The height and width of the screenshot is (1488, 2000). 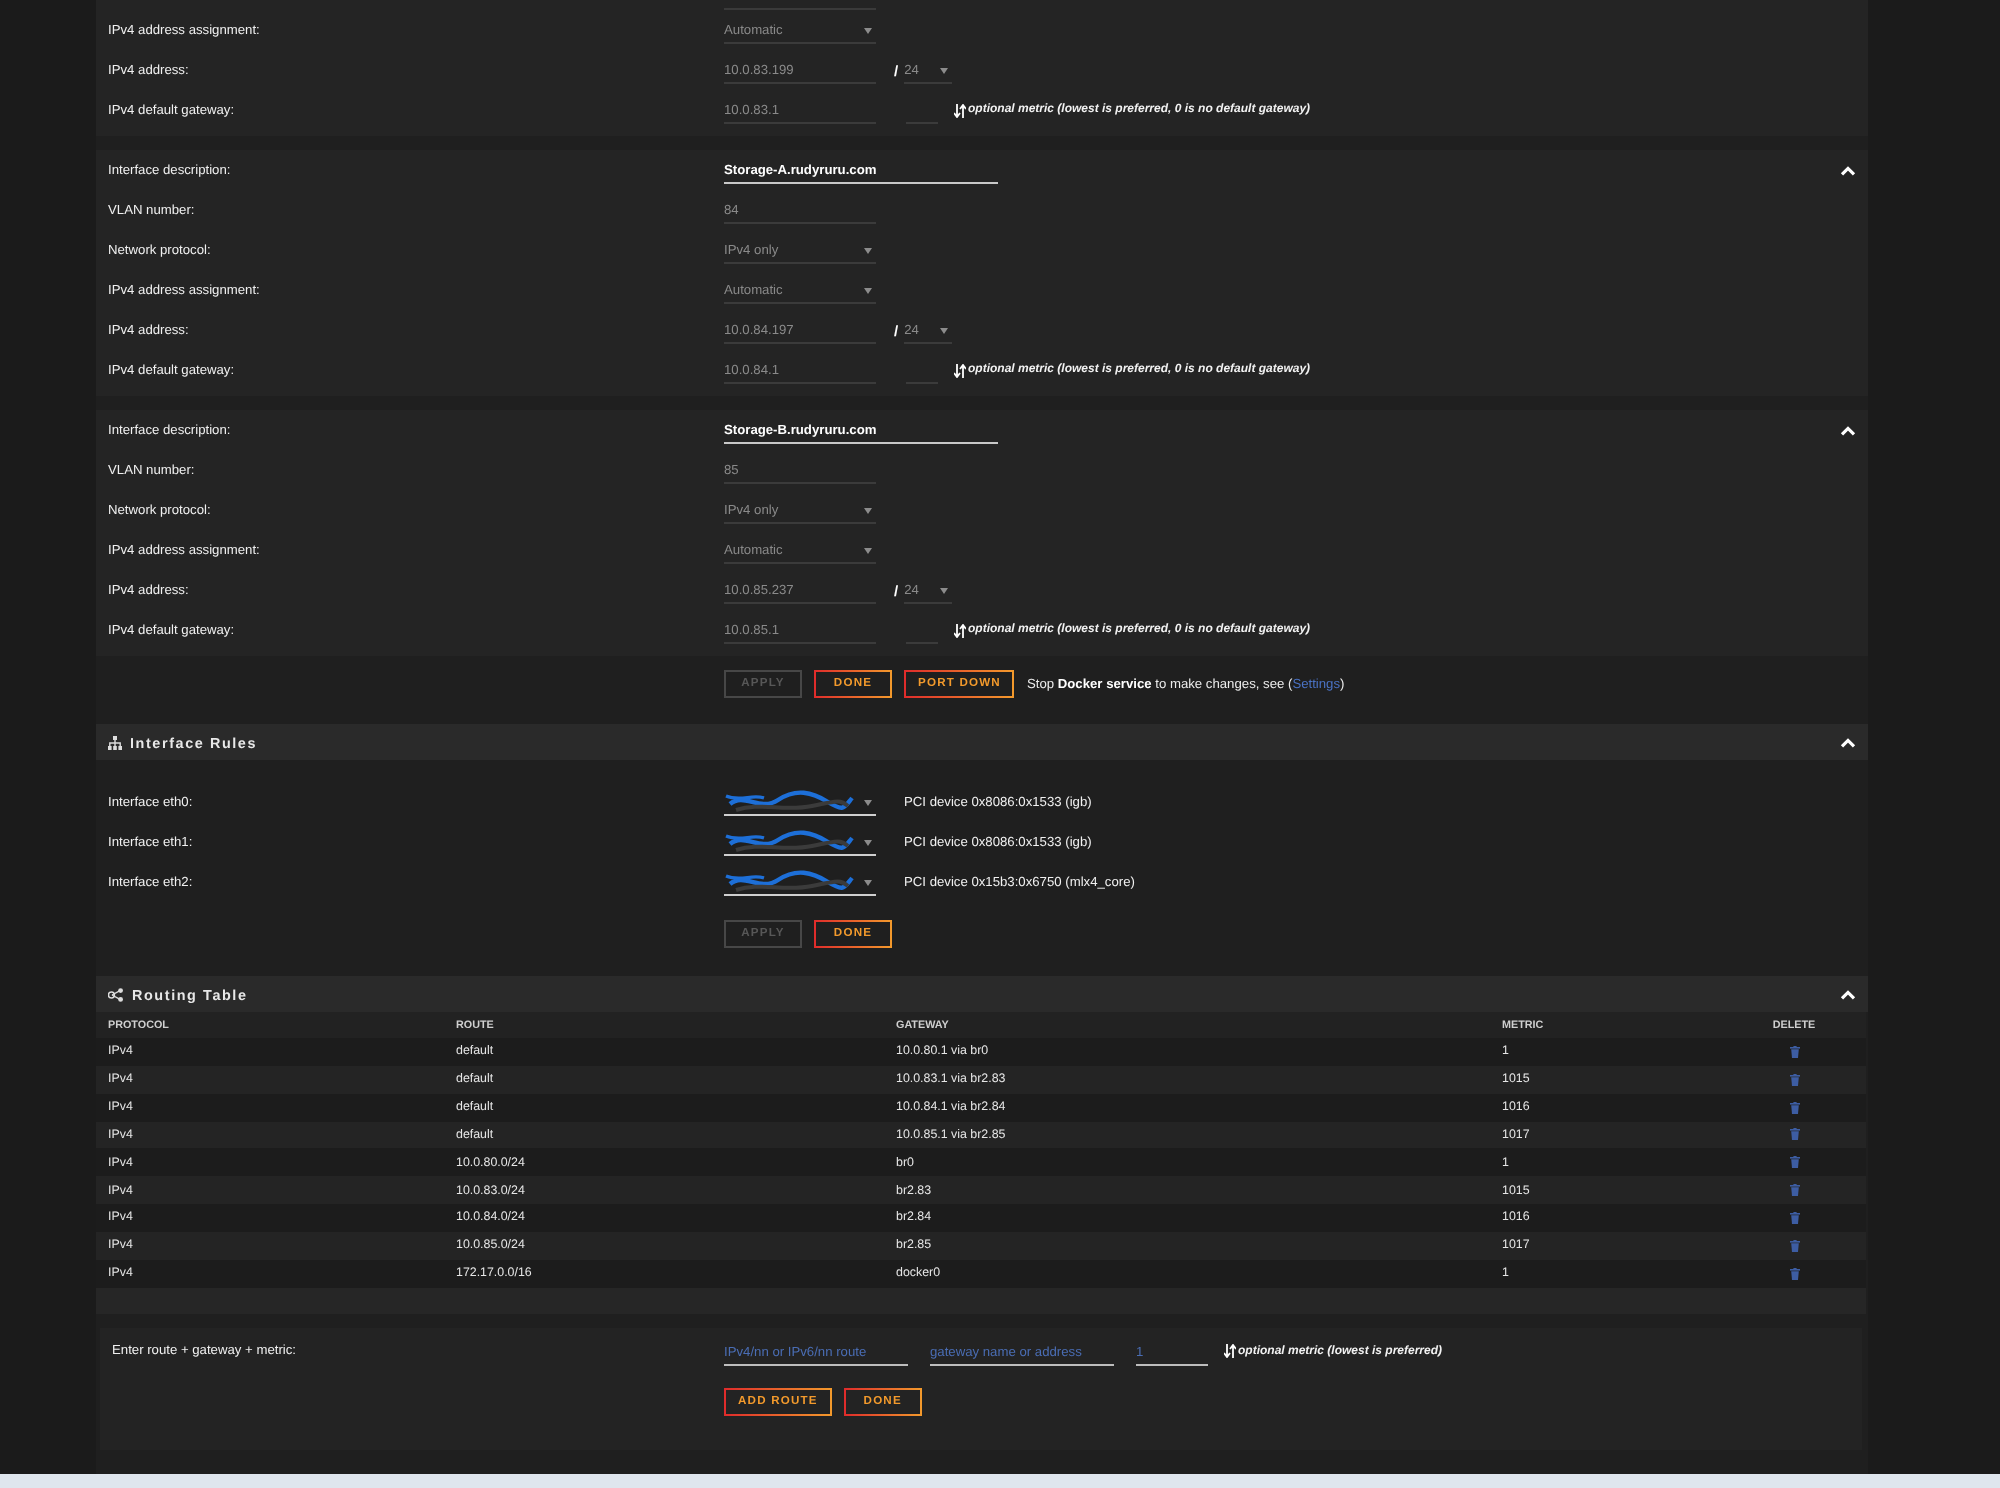 What do you see at coordinates (115, 742) in the screenshot?
I see `sitemap-icon` at bounding box center [115, 742].